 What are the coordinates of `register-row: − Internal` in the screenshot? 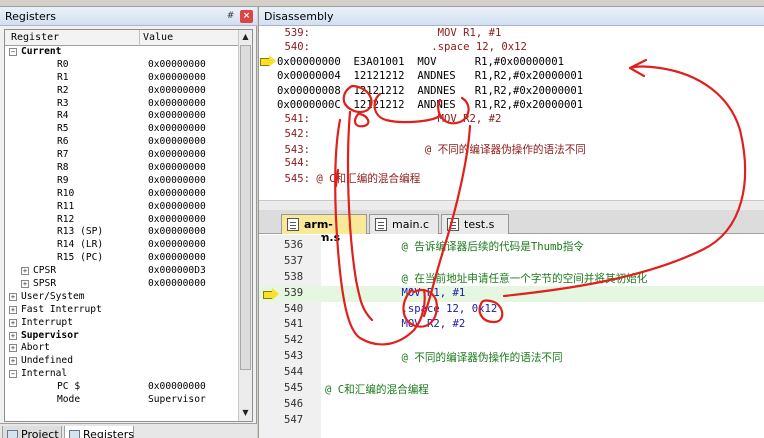 It's located at (121, 374).